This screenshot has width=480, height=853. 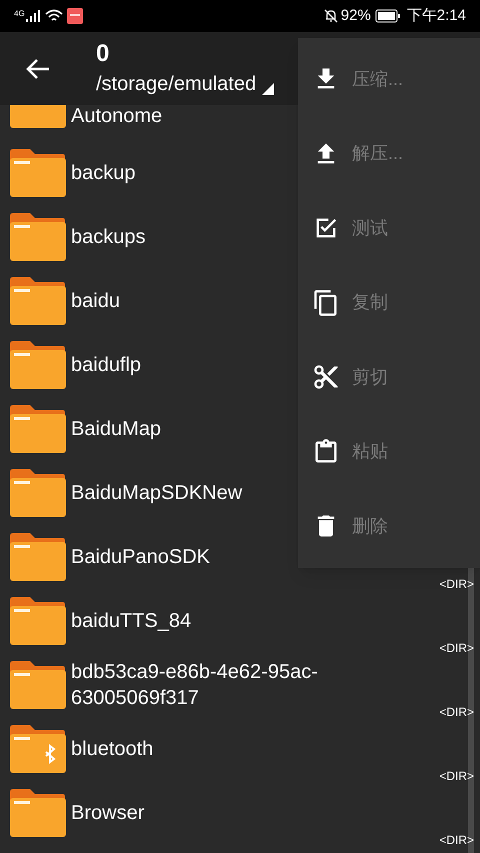 What do you see at coordinates (326, 377) in the screenshot?
I see `scissors-icon` at bounding box center [326, 377].